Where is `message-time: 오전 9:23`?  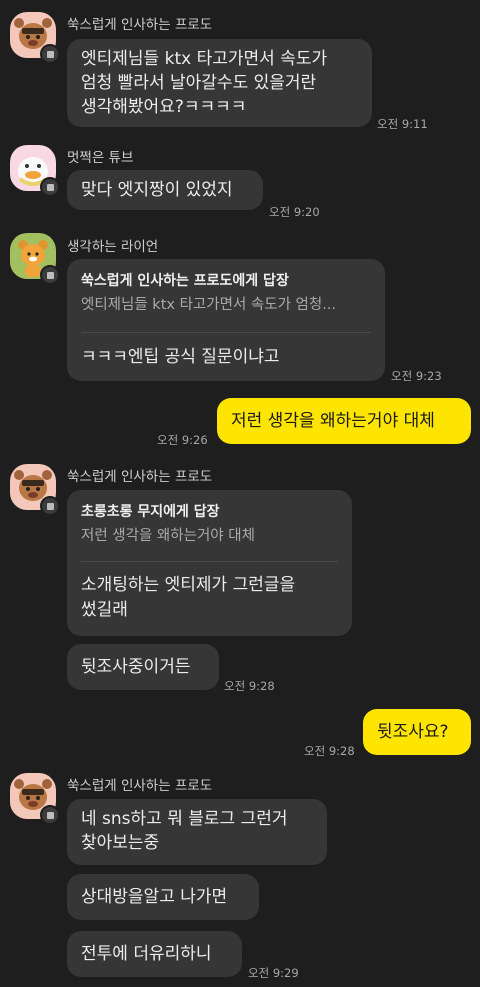
message-time: 오전 9:23 is located at coordinates (416, 376).